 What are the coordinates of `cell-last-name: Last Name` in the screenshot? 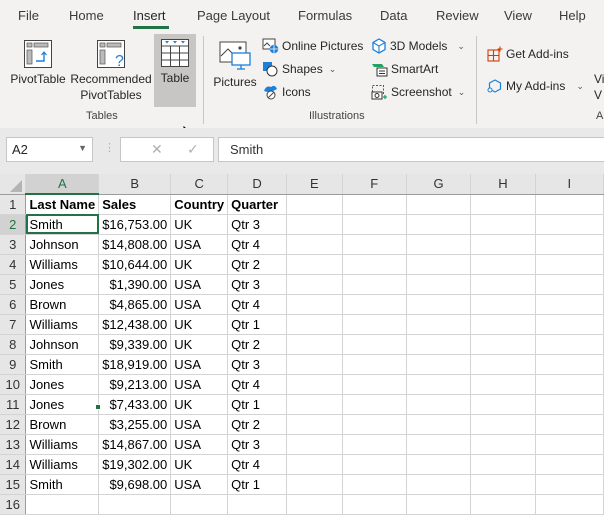 It's located at (62, 204).